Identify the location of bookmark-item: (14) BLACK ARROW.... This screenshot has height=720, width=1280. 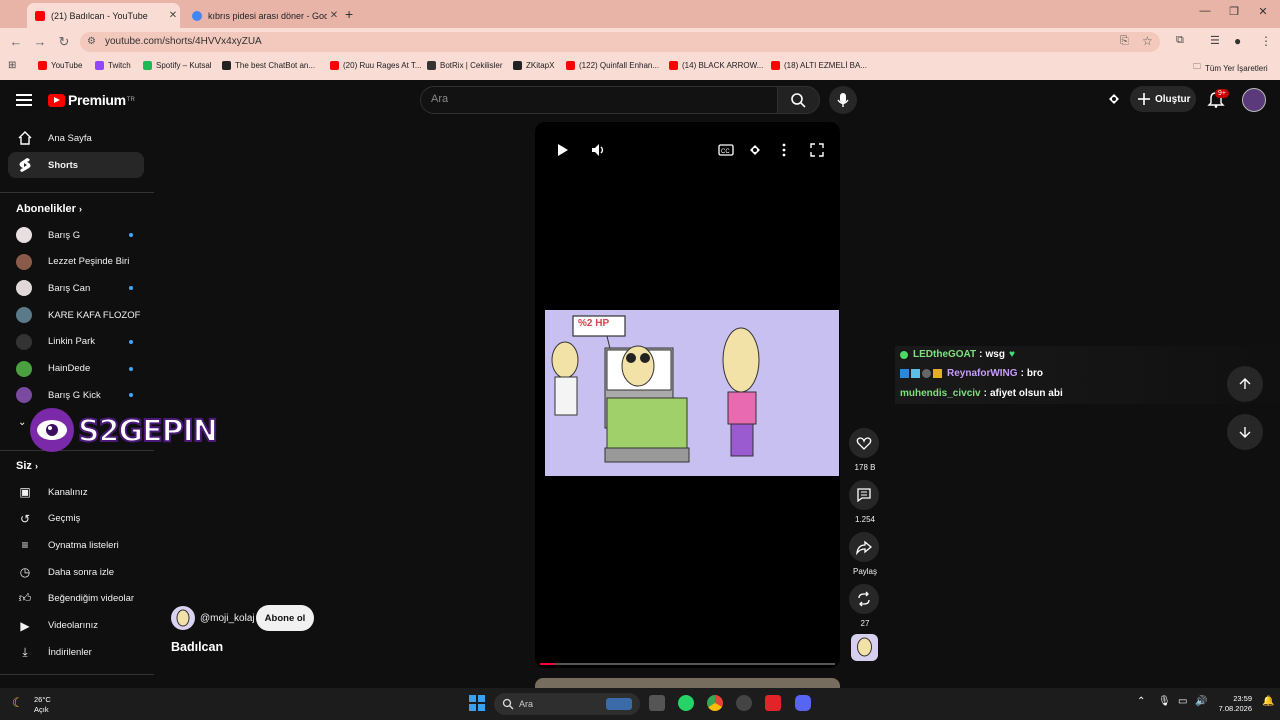
(716, 65).